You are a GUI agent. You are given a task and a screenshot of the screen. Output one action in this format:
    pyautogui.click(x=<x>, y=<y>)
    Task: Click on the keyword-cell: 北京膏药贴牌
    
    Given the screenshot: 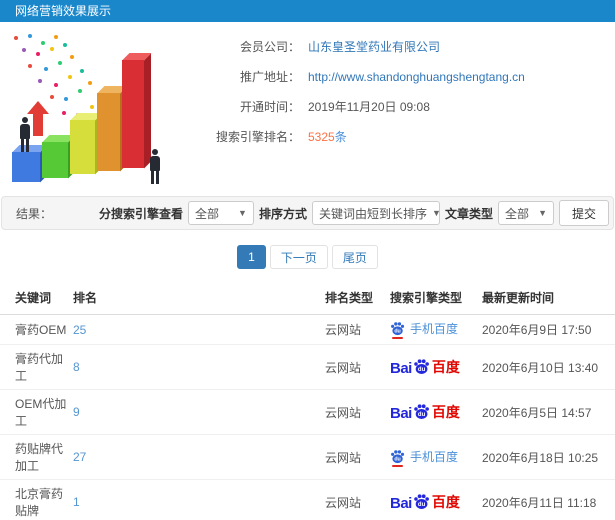 What is the action you would take?
    pyautogui.click(x=36, y=499)
    